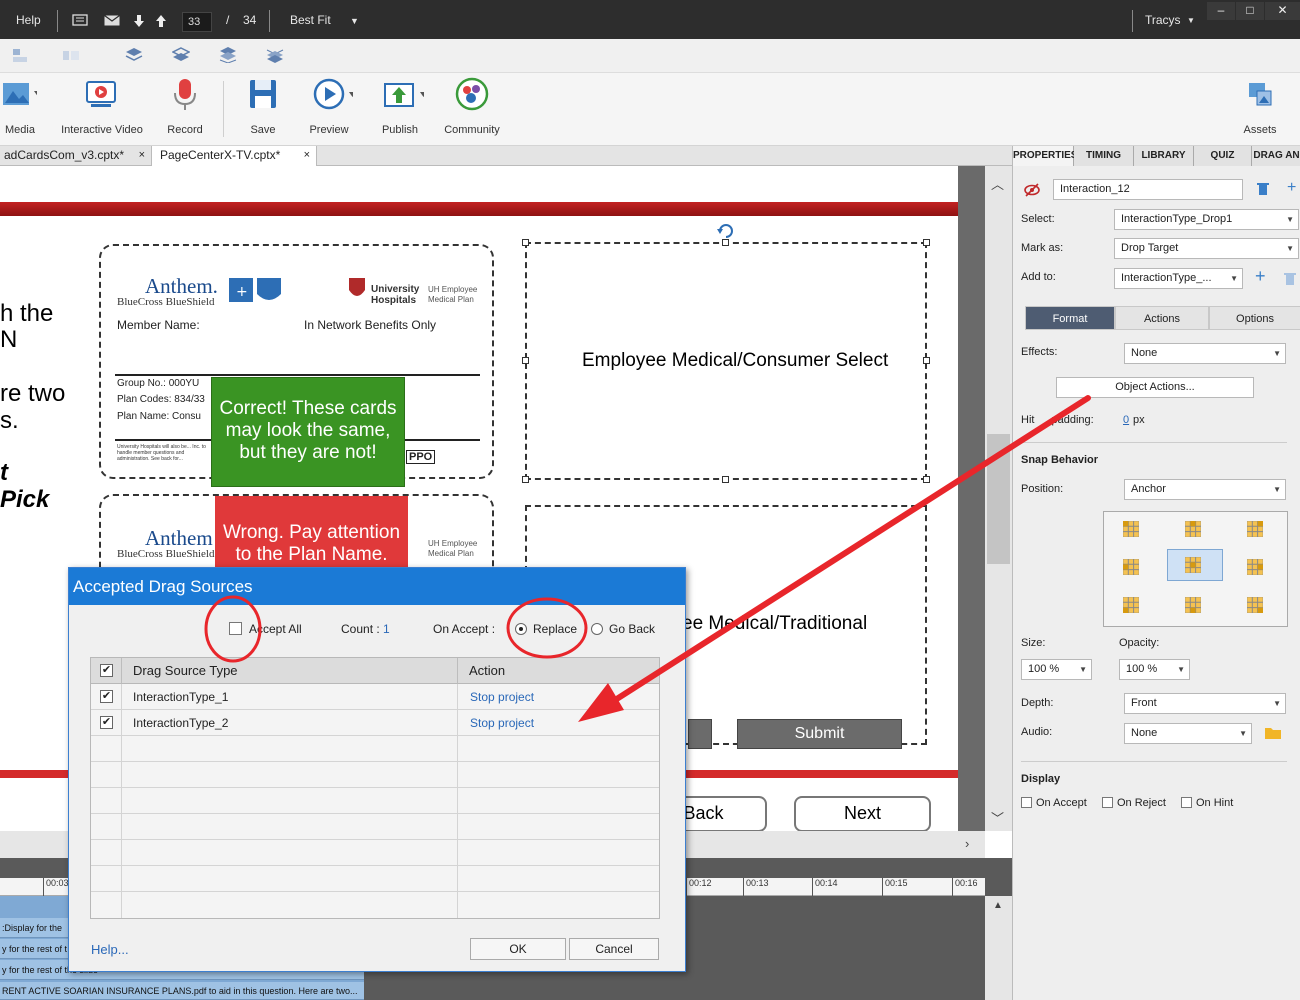 Image resolution: width=1300 pixels, height=1000 pixels. I want to click on size-input: 100 % ▼, so click(1056, 669).